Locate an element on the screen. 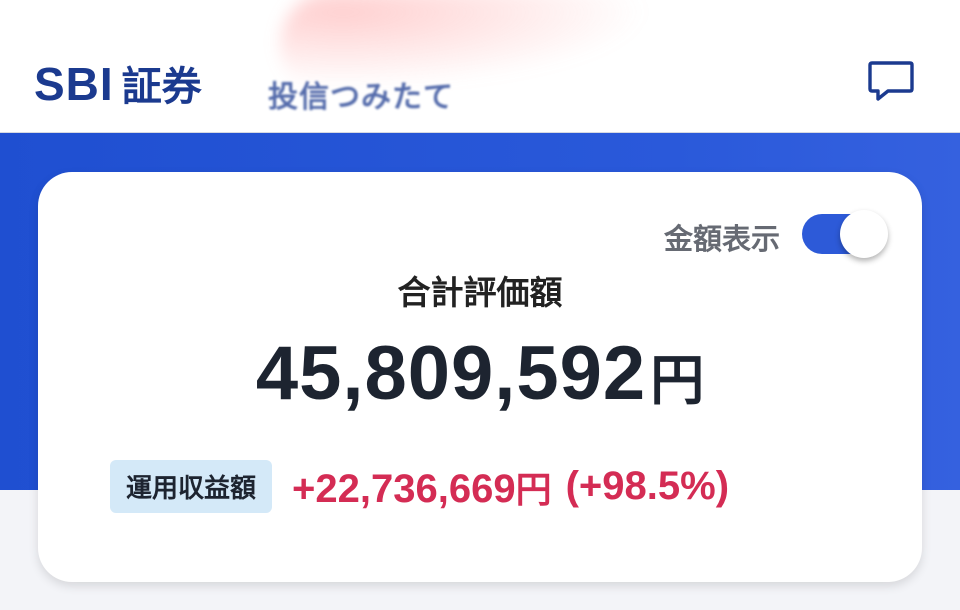 The height and width of the screenshot is (610, 960). chat-bubble-icon is located at coordinates (891, 81).